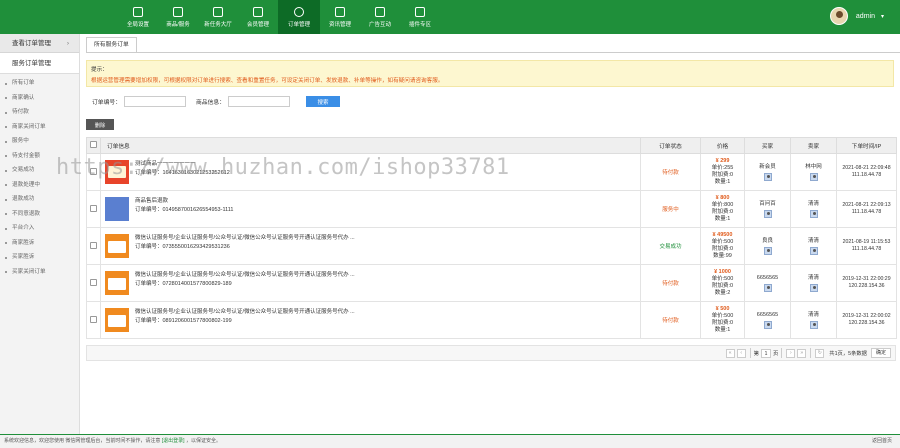  What do you see at coordinates (39, 272) in the screenshot?
I see `sidebar-item: 买家关闭订单` at bounding box center [39, 272].